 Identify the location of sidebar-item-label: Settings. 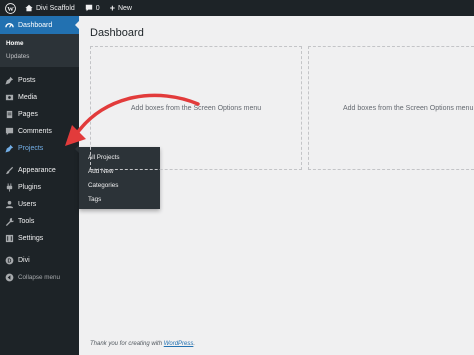
(31, 238).